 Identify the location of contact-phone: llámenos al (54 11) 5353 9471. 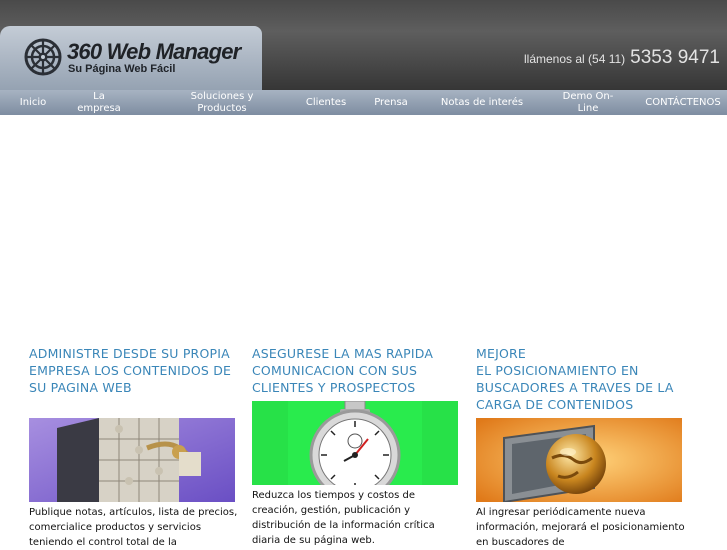
(622, 58).